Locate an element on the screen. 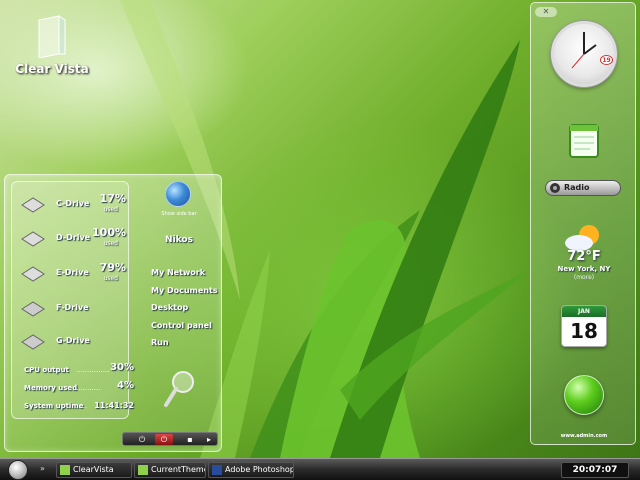 Image resolution: width=640 pixels, height=480 pixels. show-sidebar-globe-icon is located at coordinates (178, 194).